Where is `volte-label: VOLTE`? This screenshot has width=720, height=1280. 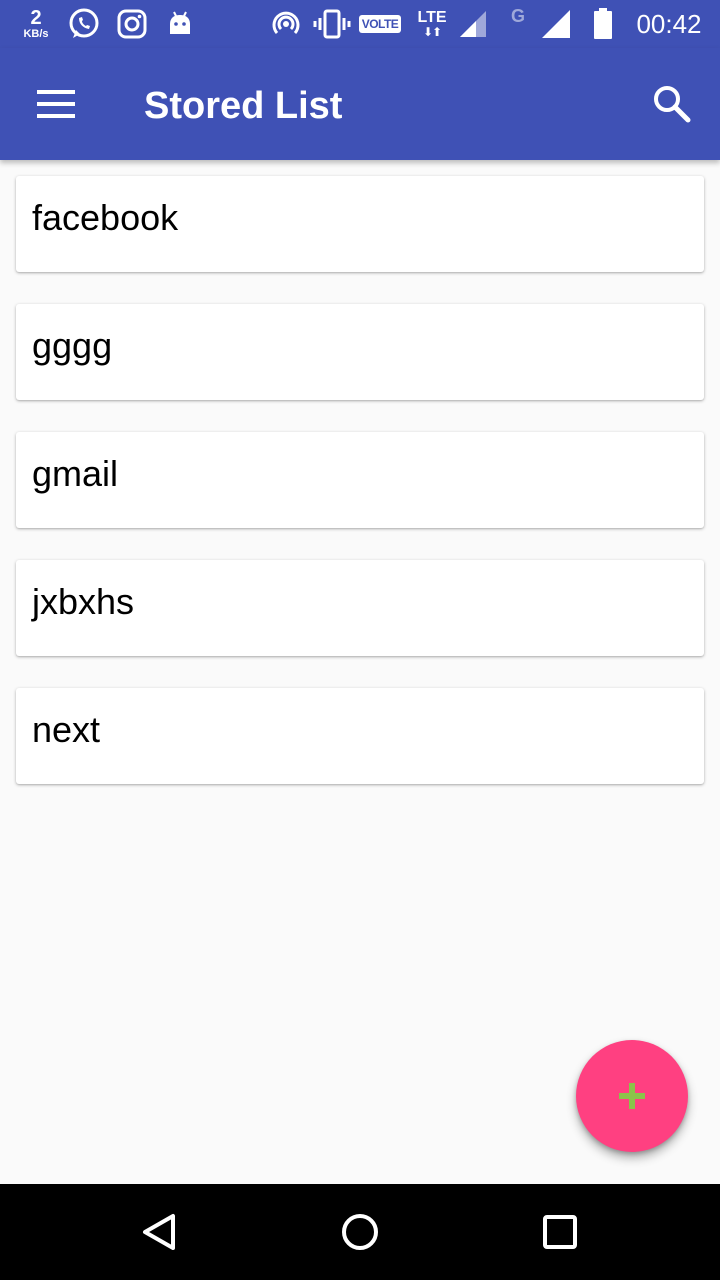
volte-label: VOLTE is located at coordinates (380, 24).